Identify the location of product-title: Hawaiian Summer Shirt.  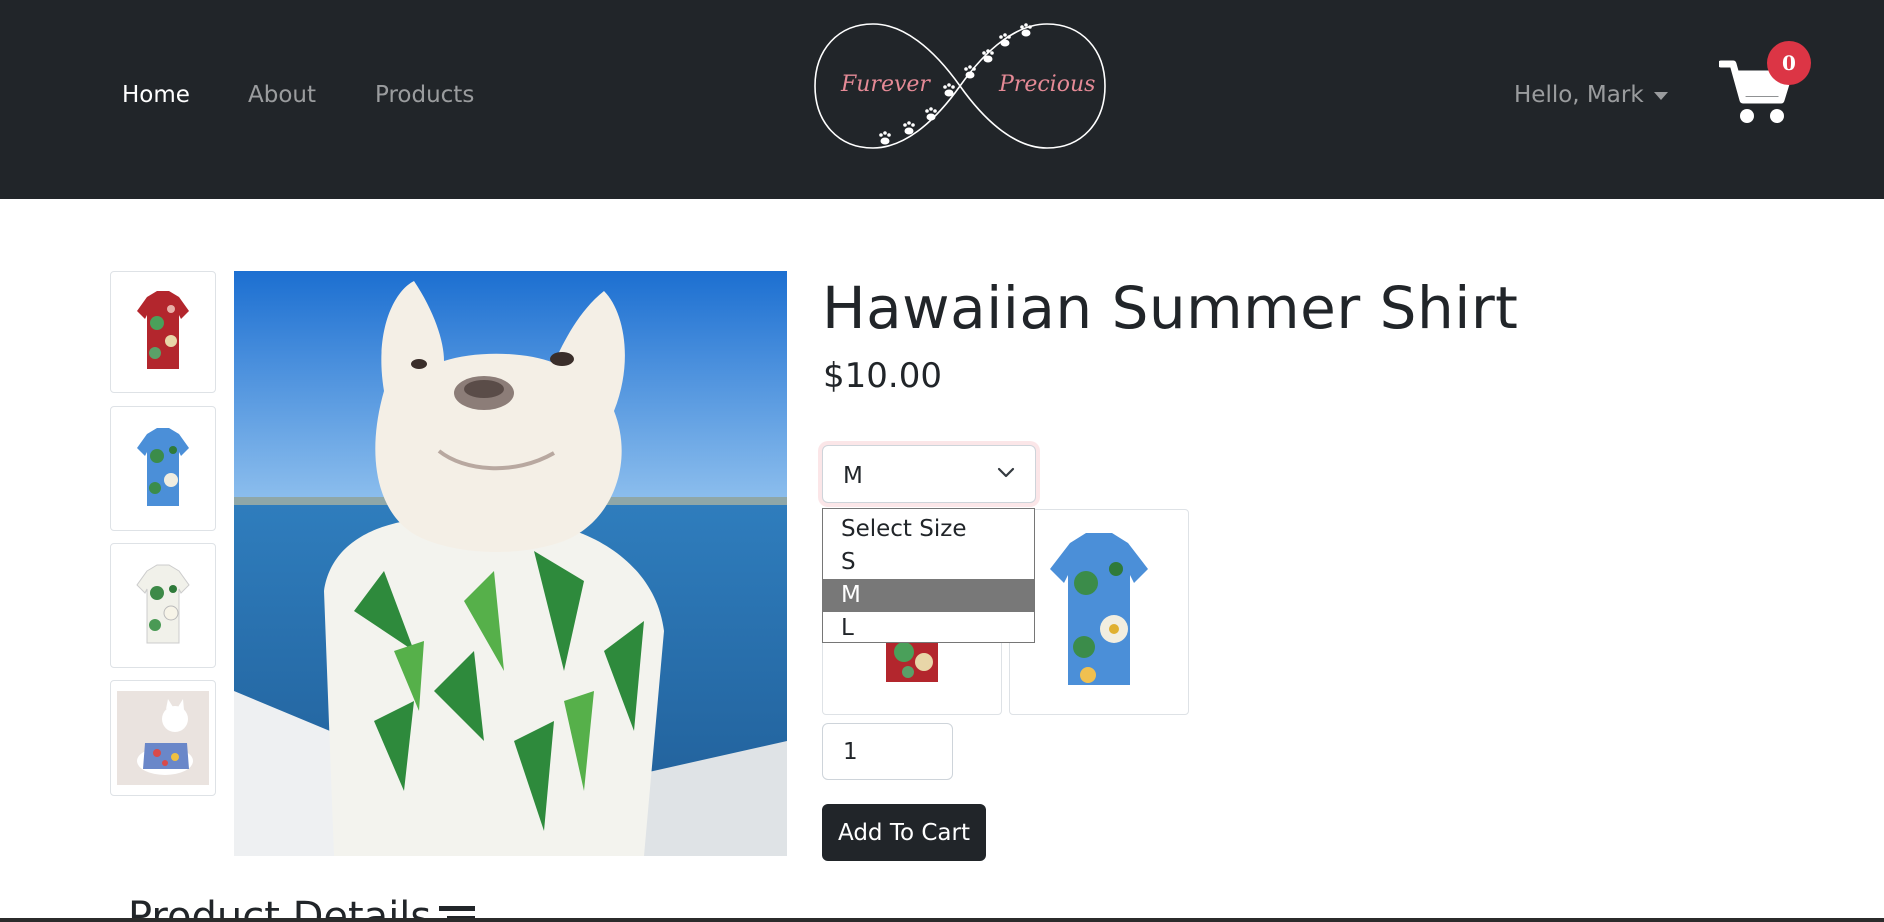
(1170, 308).